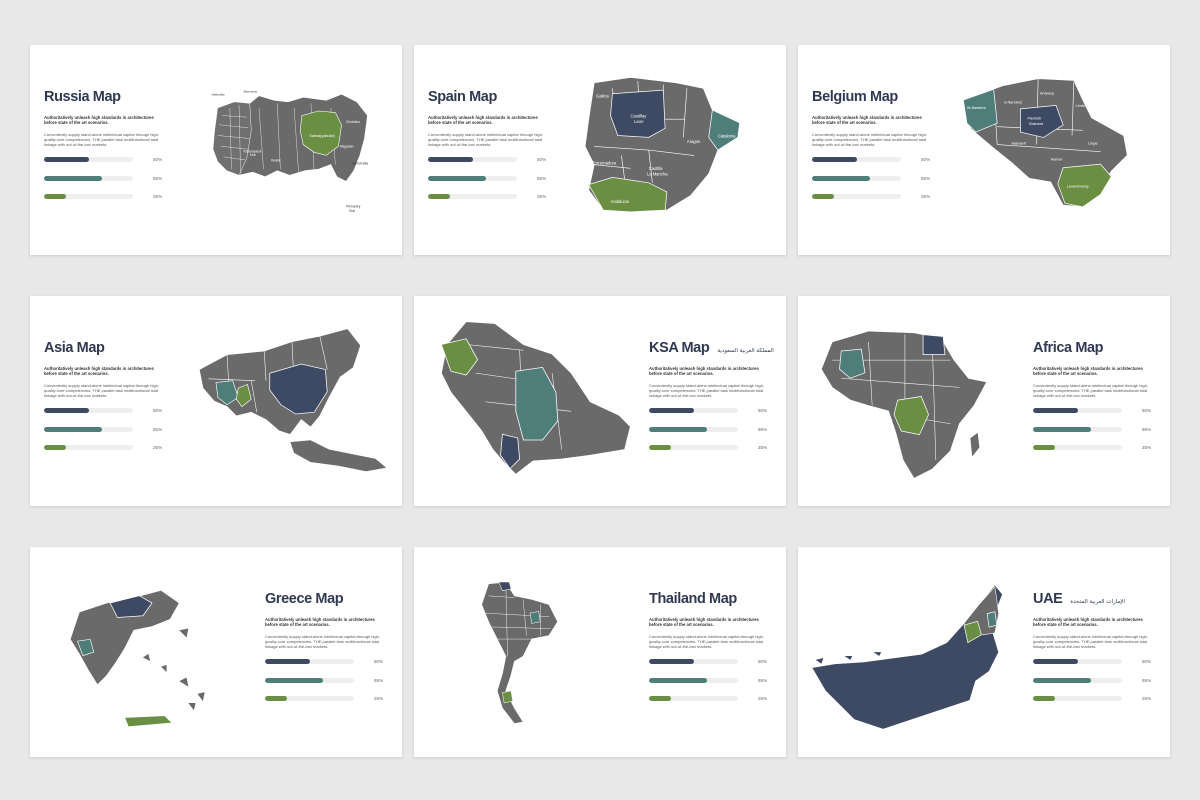 The height and width of the screenshot is (800, 1200). What do you see at coordinates (218, 95) in the screenshot?
I see `map-region-label: Nakhodka` at bounding box center [218, 95].